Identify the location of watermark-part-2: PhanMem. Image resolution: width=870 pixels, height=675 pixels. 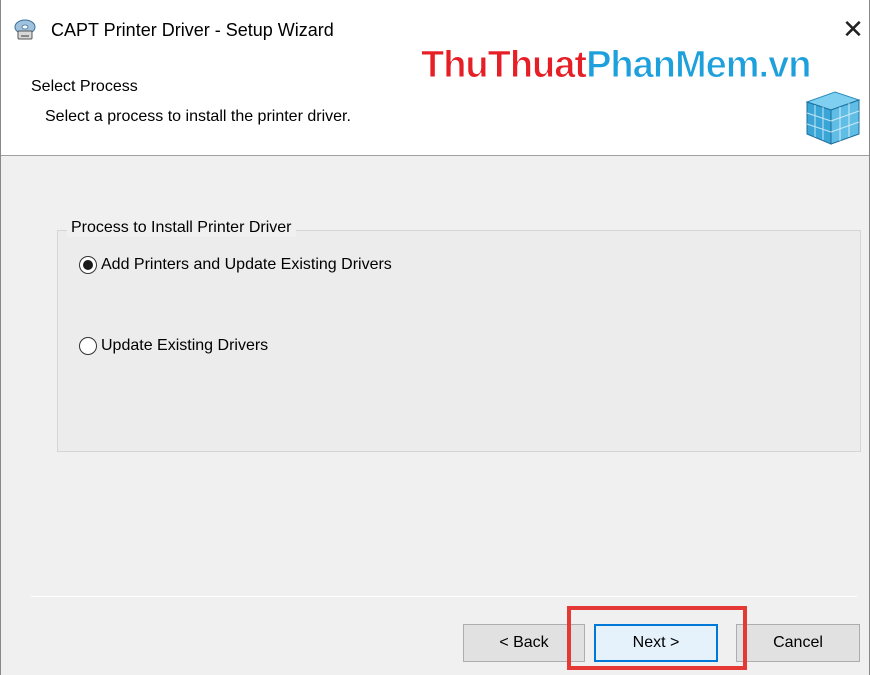
(673, 65).